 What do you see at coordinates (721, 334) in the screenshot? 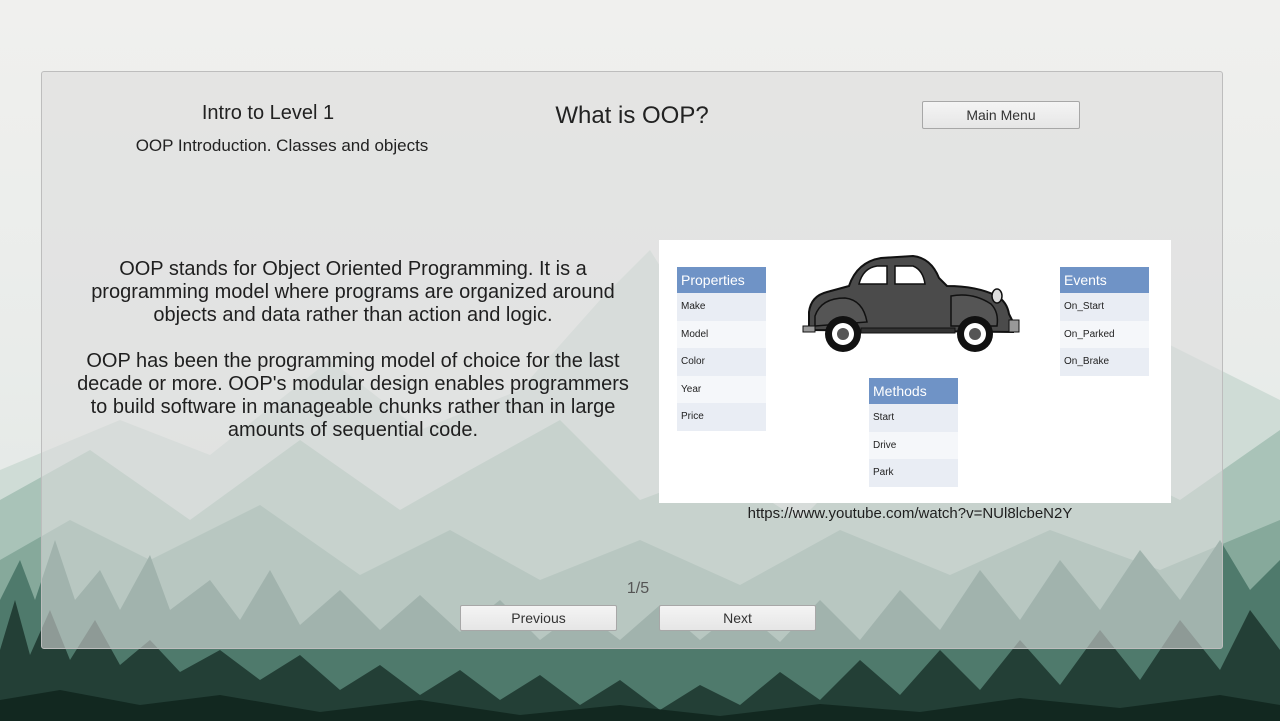
I see `property-item: Model` at bounding box center [721, 334].